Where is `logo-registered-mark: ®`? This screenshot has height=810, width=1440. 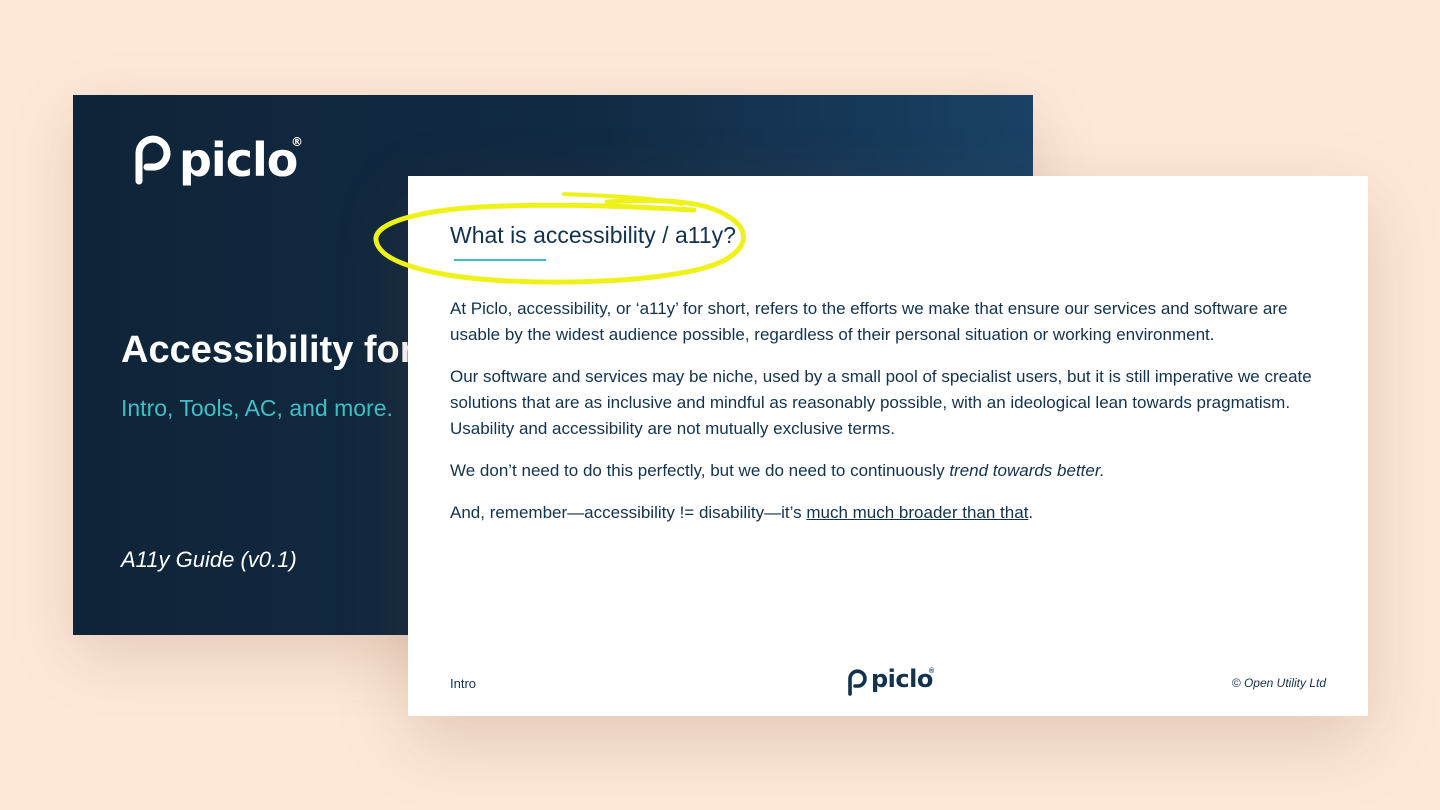
logo-registered-mark: ® is located at coordinates (297, 142).